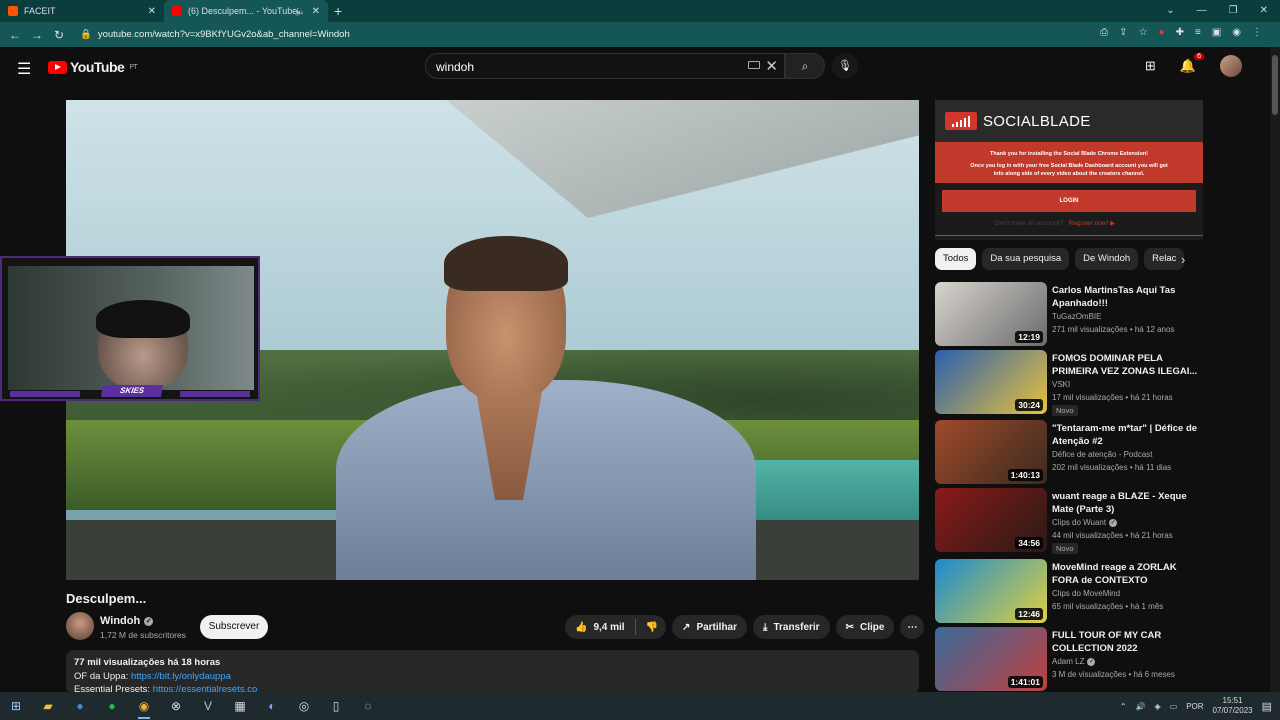 The image size is (1280, 720). Describe the element at coordinates (991, 452) in the screenshot. I see `video-thumbnail: 1:40:13` at that location.